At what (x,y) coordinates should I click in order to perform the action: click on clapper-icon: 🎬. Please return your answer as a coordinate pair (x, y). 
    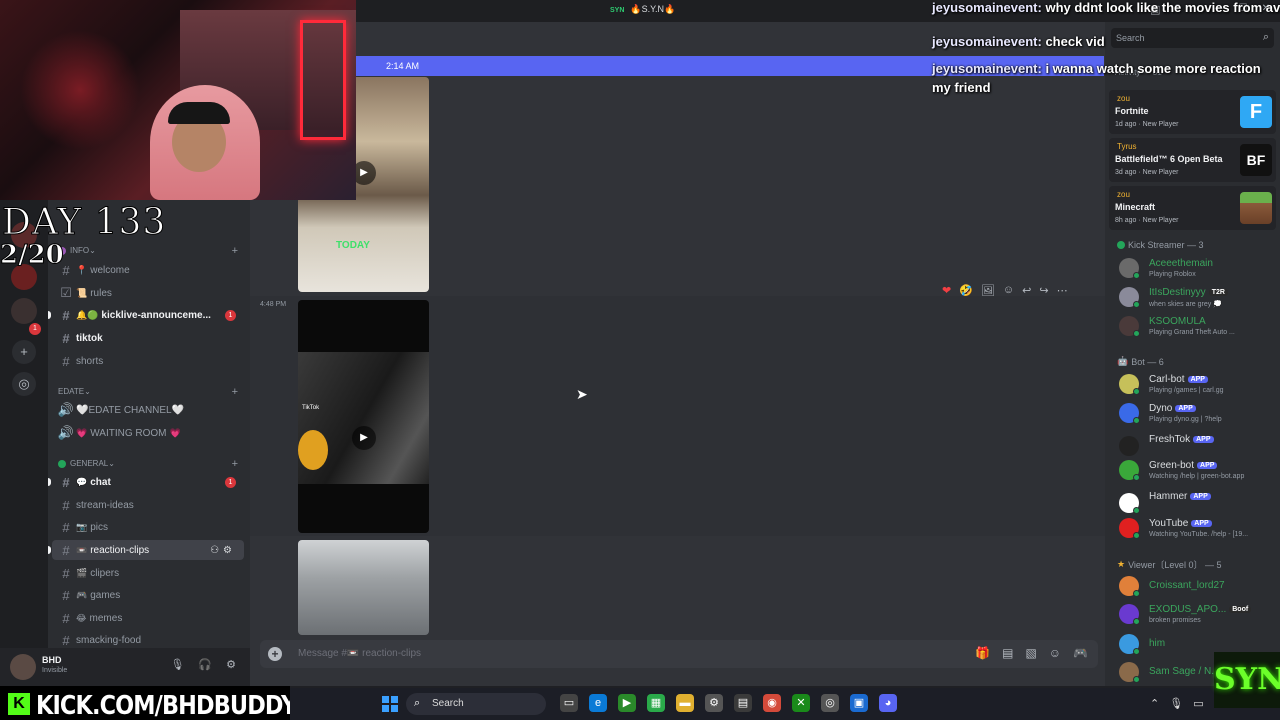
    Looking at the image, I should click on (82, 572).